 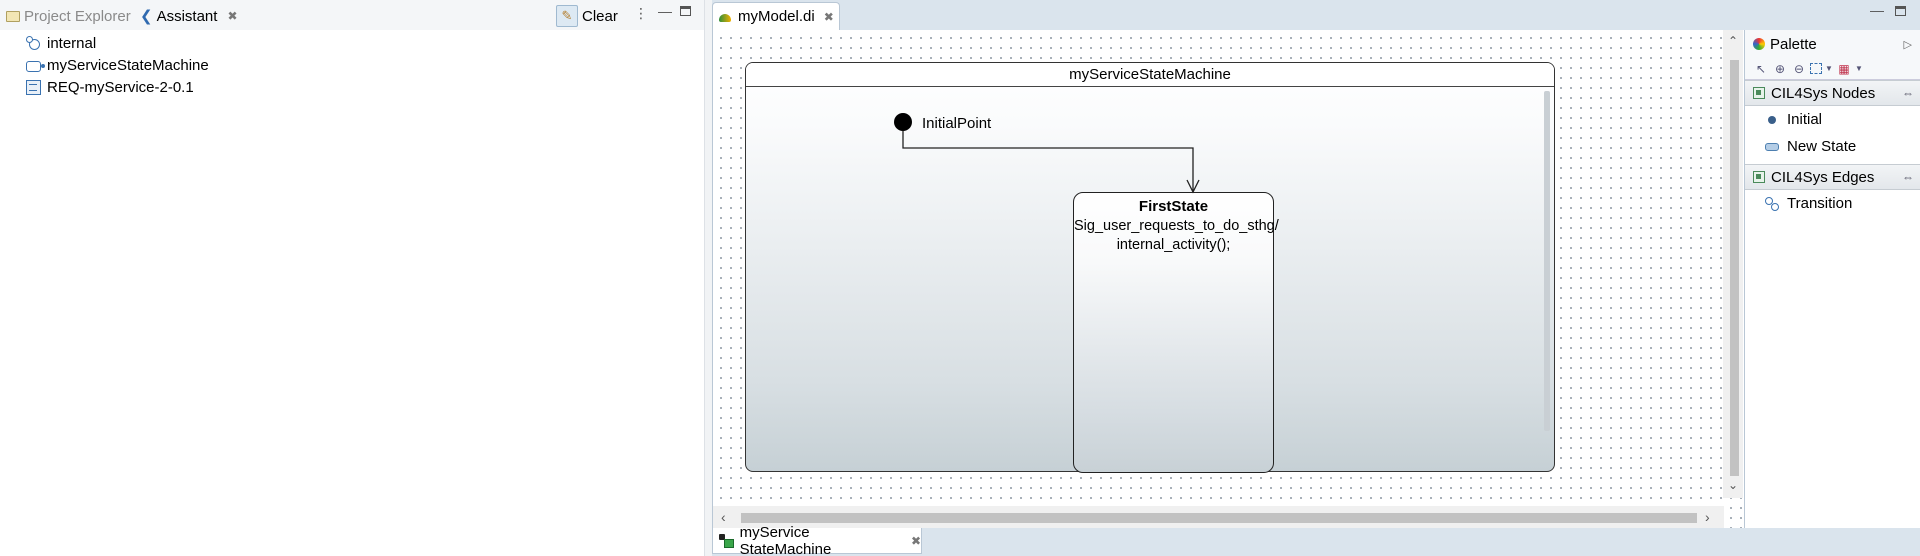 What do you see at coordinates (957, 123) in the screenshot?
I see `initial-point-label: InitialPoint` at bounding box center [957, 123].